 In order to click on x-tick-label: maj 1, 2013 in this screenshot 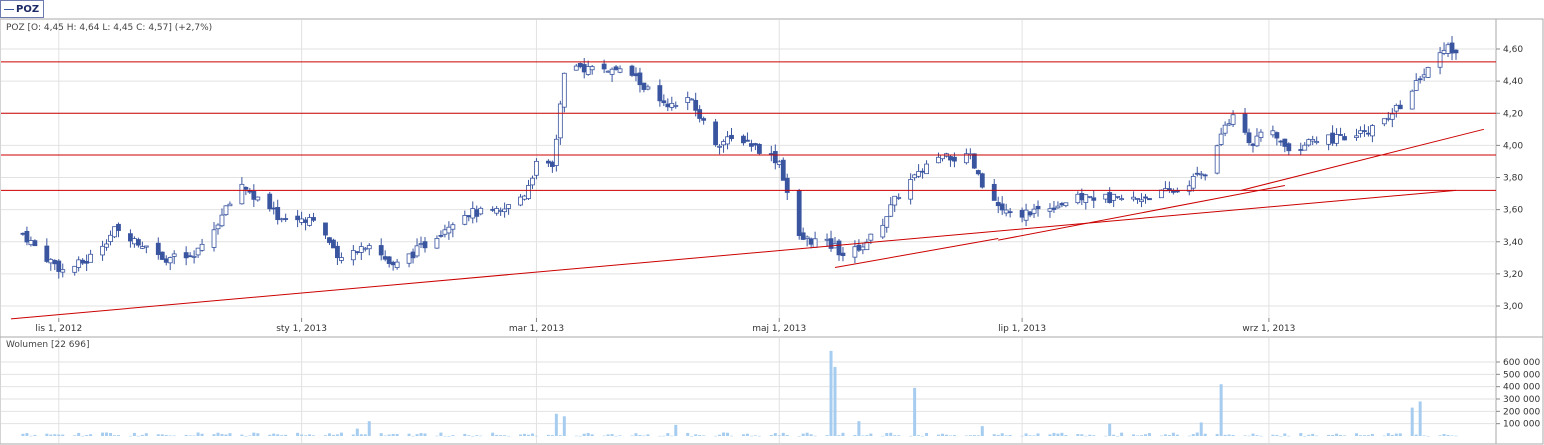, I will do `click(779, 329)`.